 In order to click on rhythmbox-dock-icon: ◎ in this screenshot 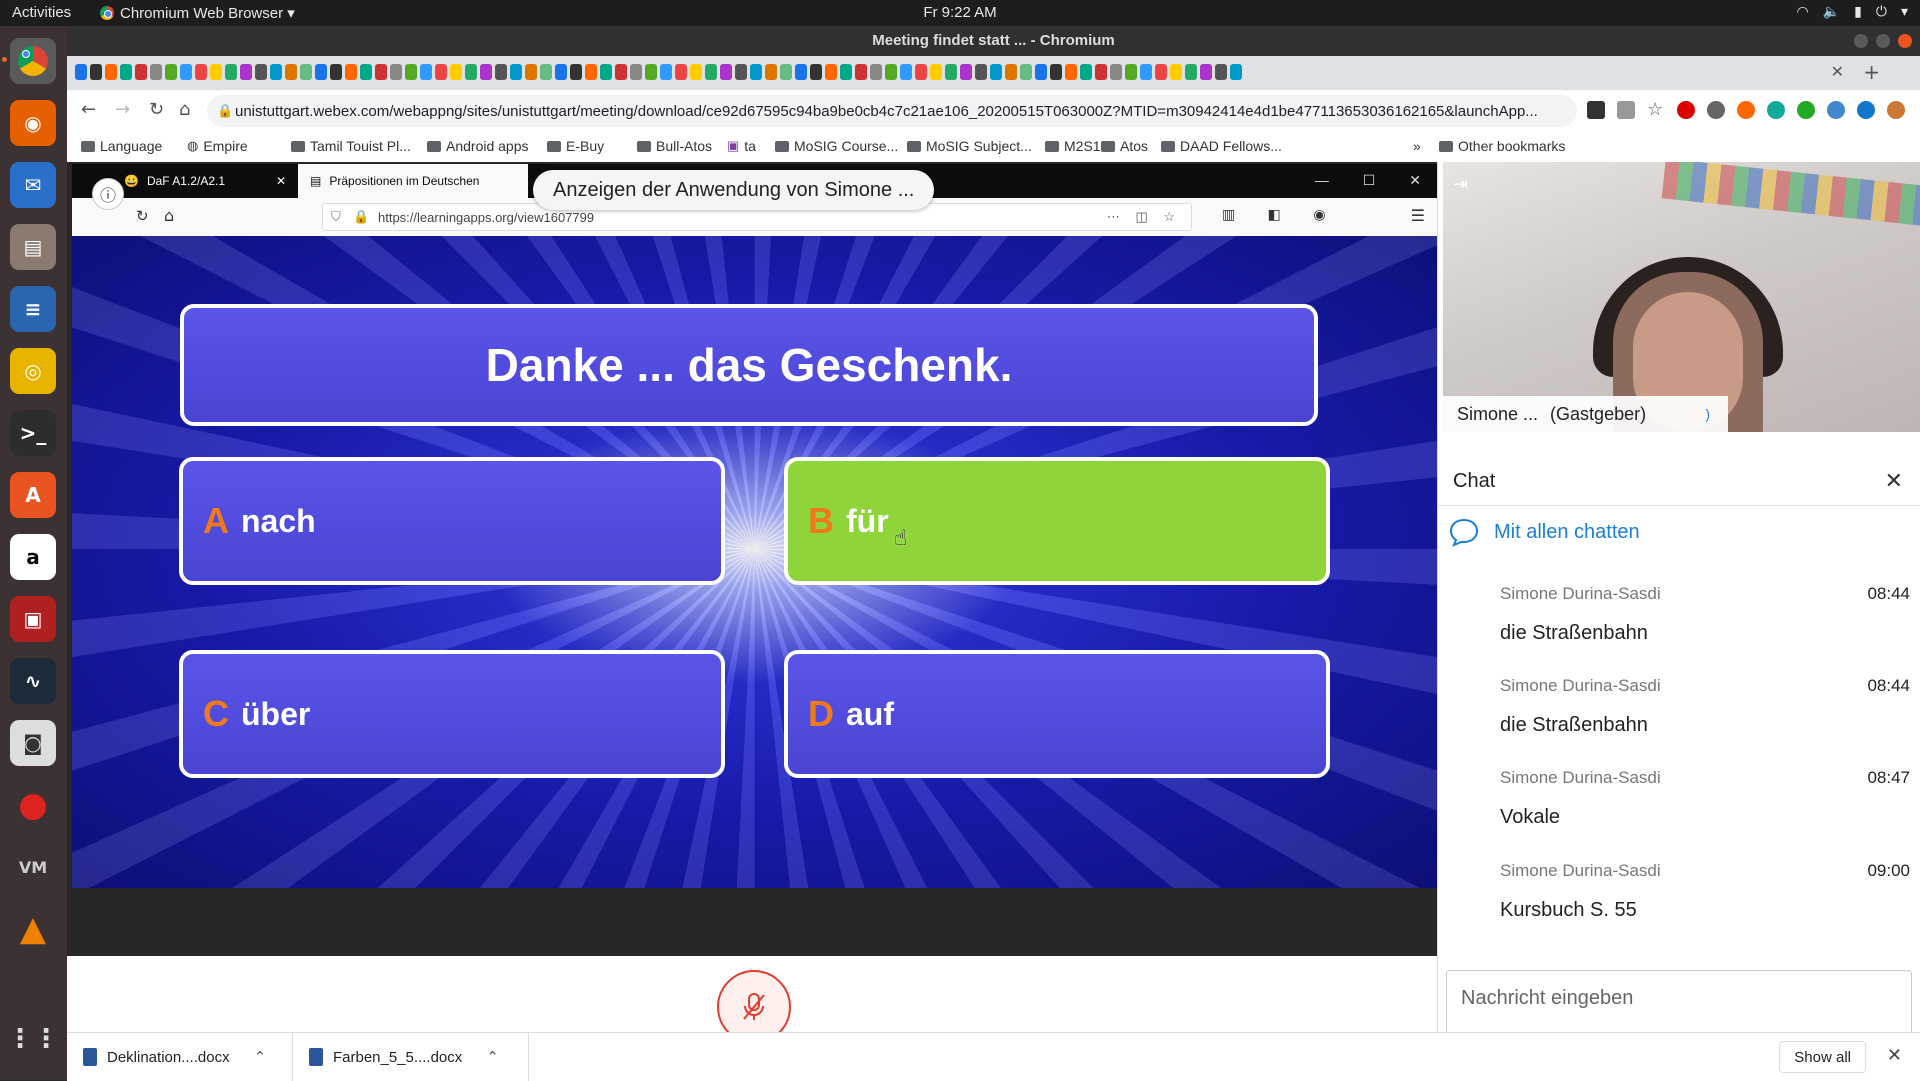, I will do `click(33, 371)`.